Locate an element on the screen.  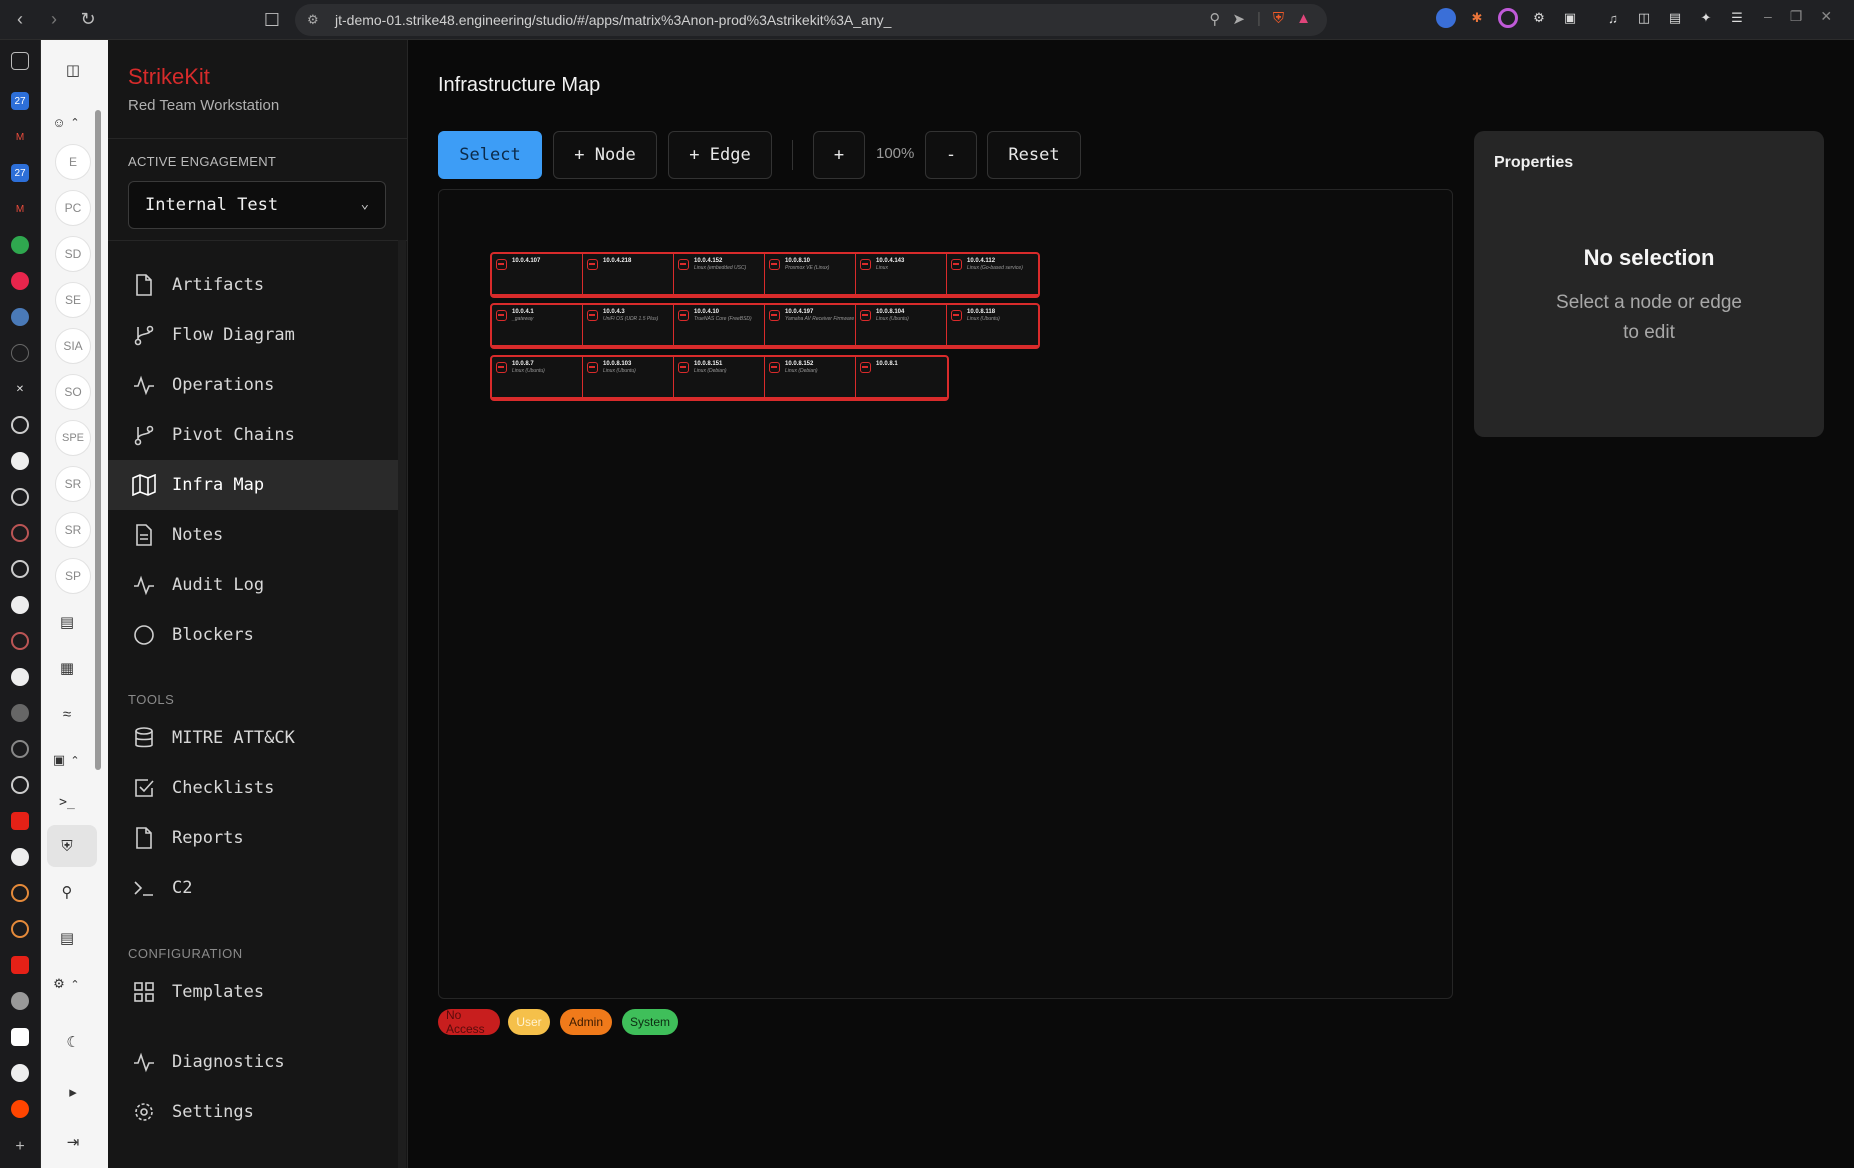
sidebar-collapse-icon: ◫ is located at coordinates (73, 70).